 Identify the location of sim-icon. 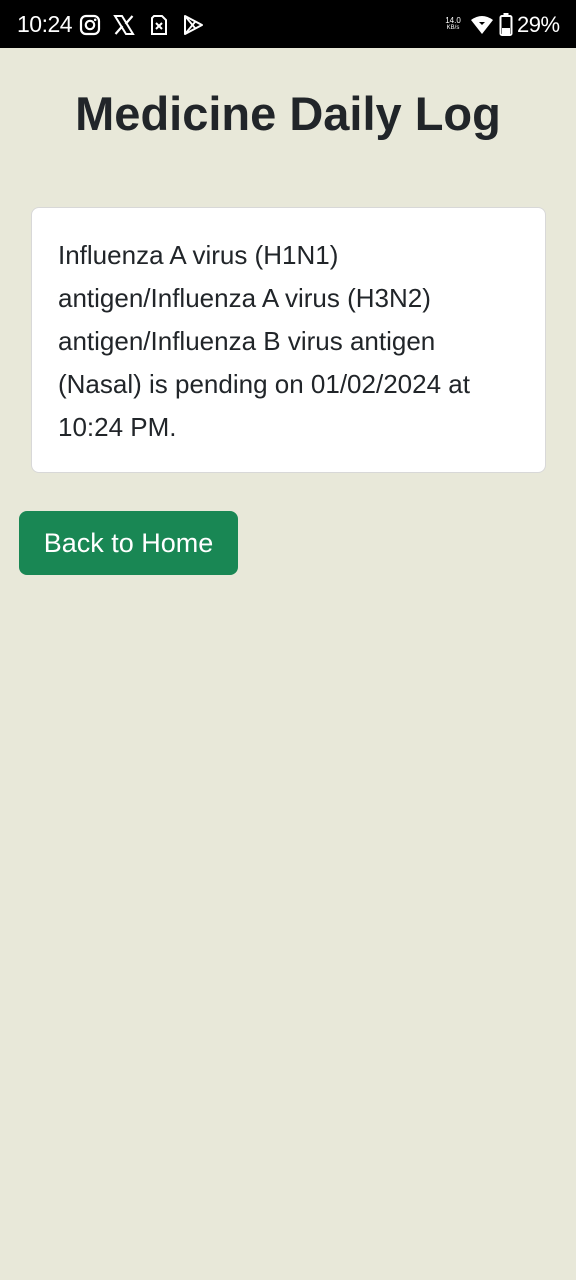
(159, 25).